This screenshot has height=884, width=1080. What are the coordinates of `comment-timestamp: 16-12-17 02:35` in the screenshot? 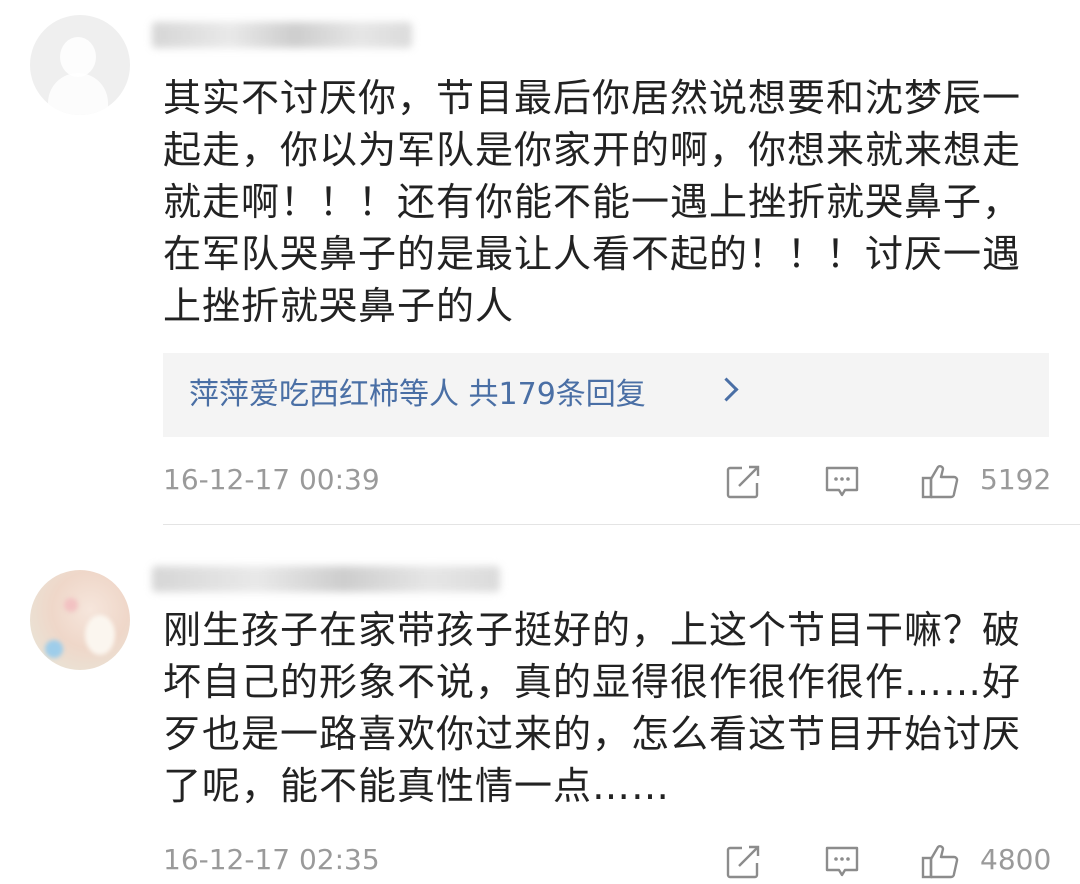 It's located at (271, 859).